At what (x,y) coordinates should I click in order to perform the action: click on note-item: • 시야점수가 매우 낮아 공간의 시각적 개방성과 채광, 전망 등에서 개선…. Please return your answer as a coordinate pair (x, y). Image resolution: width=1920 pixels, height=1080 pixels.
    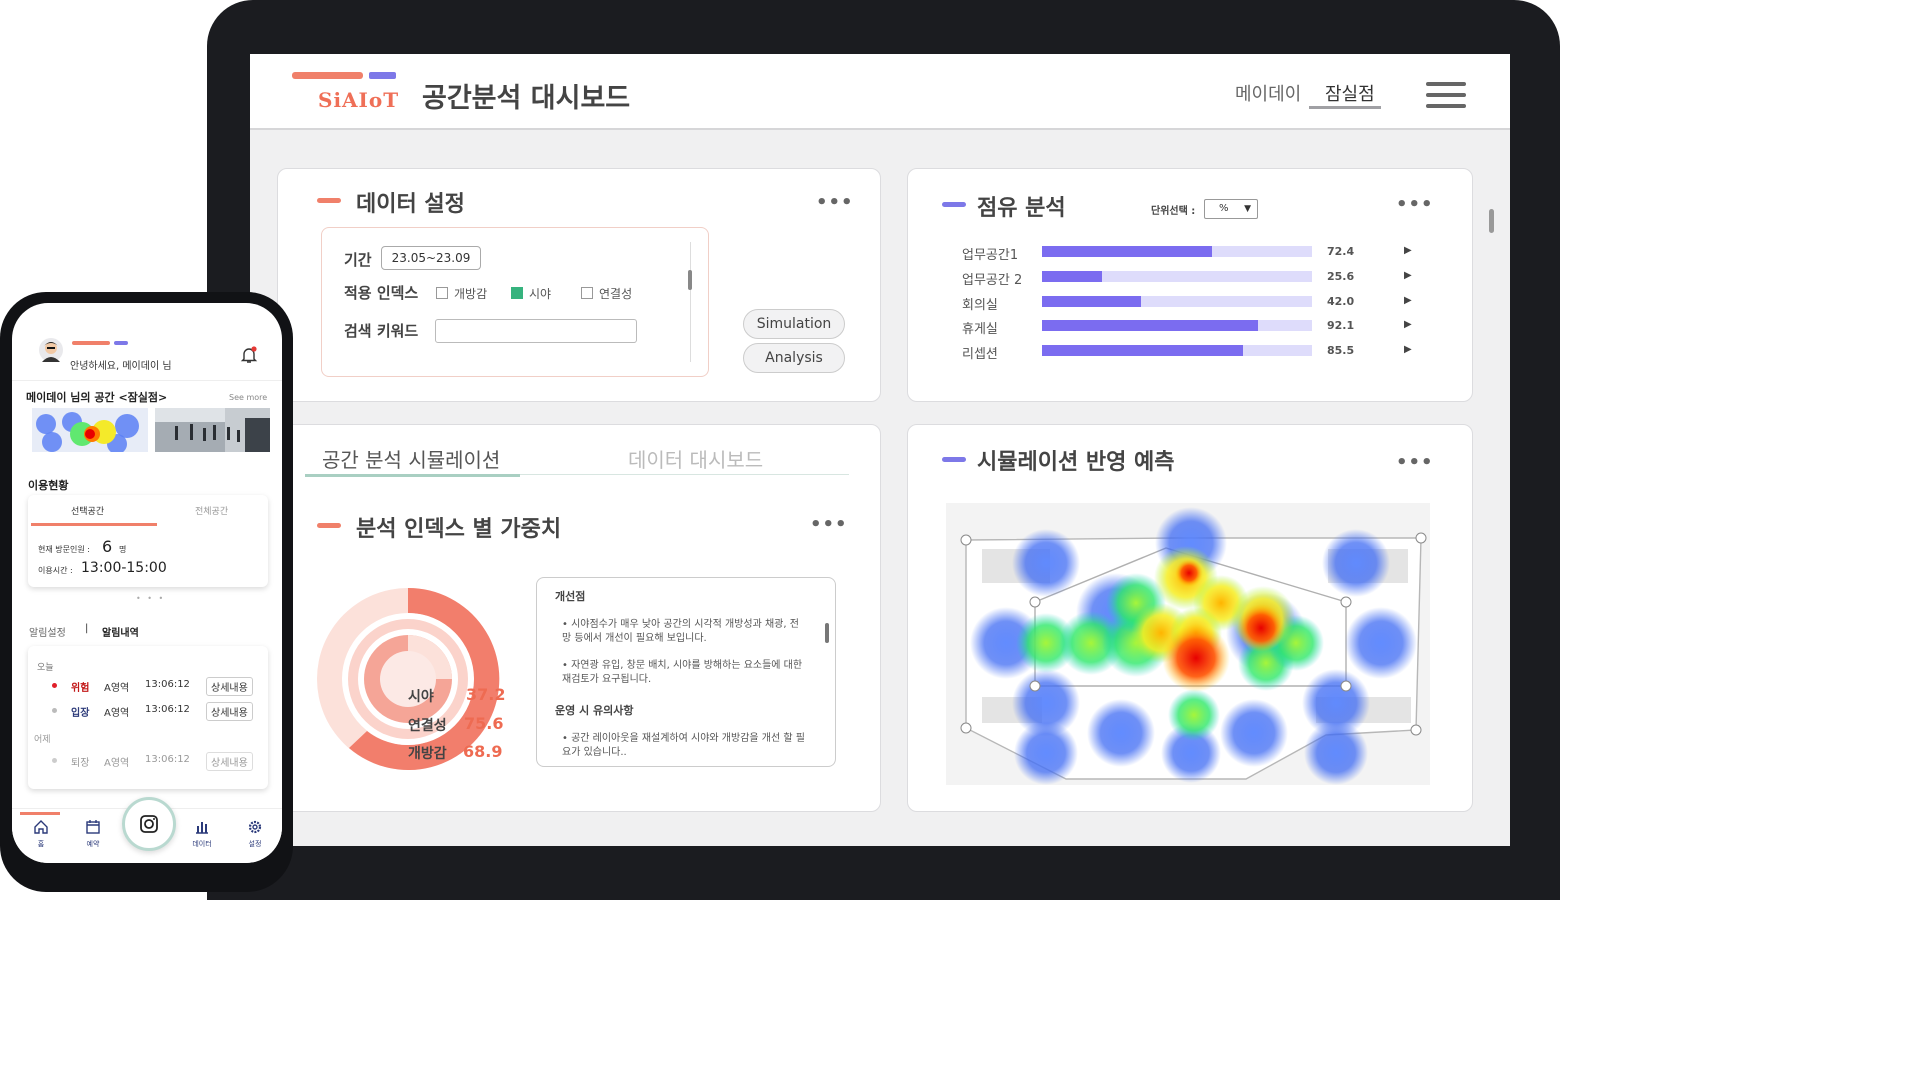
    Looking at the image, I should click on (680, 631).